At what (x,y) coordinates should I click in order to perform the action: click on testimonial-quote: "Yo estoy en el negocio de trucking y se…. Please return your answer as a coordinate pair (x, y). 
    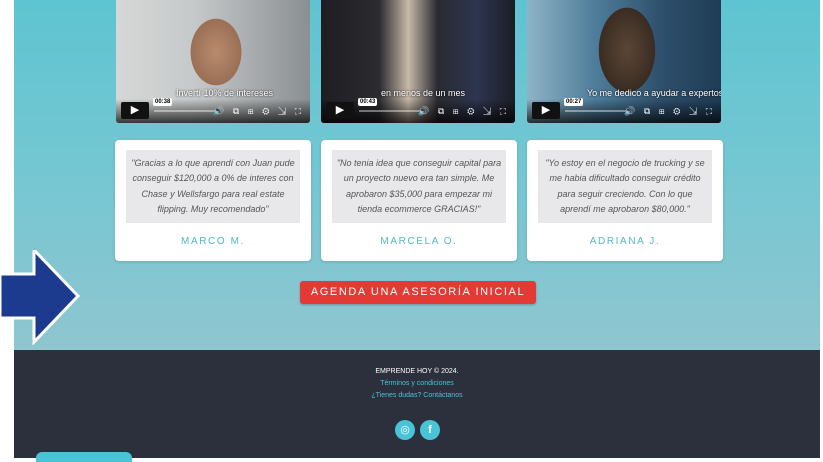
    Looking at the image, I should click on (625, 186).